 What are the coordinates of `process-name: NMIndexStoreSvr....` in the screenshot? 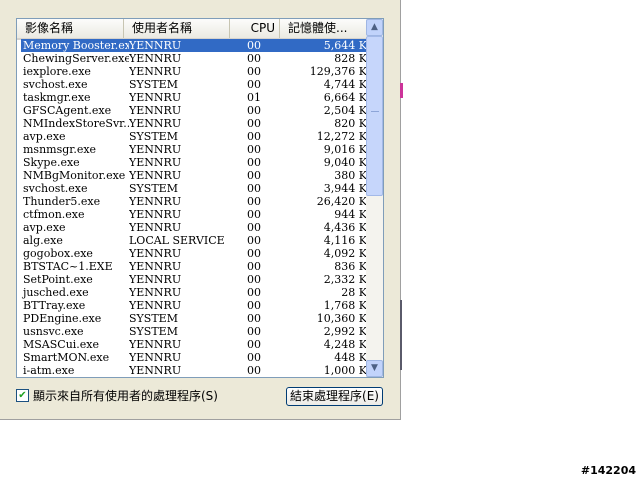 It's located at (76, 123).